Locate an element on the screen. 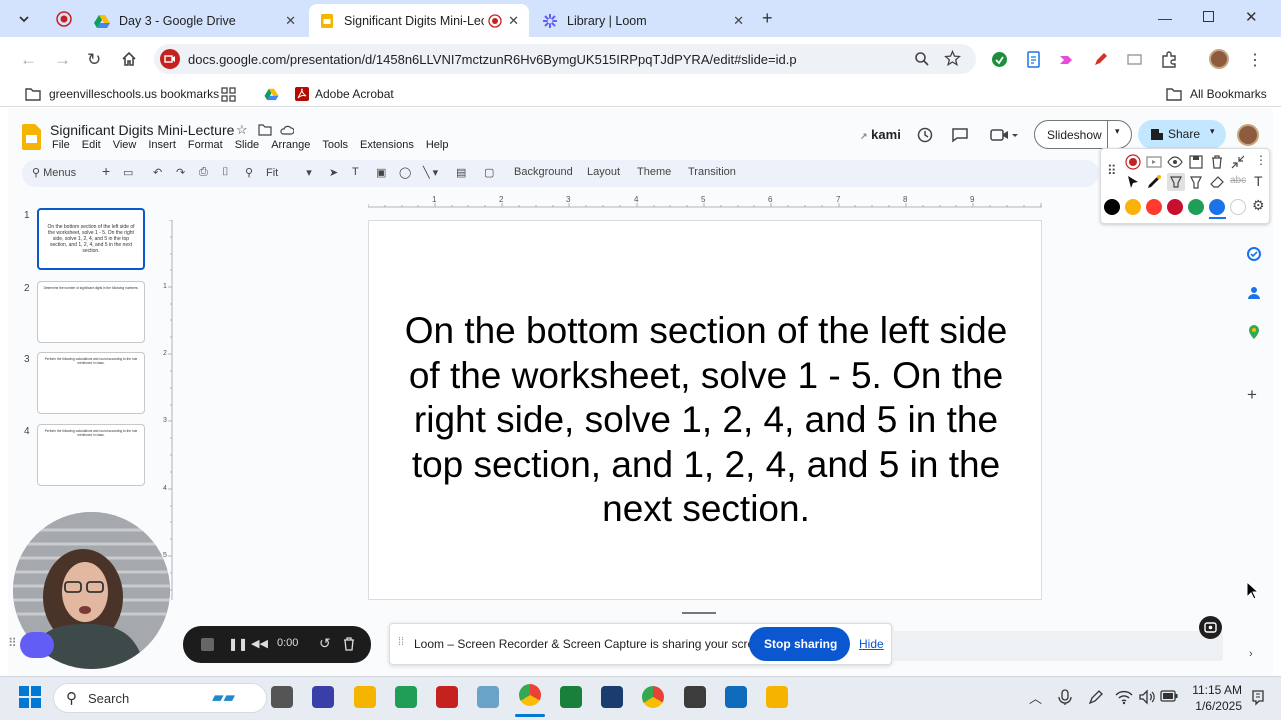 The height and width of the screenshot is (720, 1281). more-icon: ⋮ is located at coordinates (1261, 160).